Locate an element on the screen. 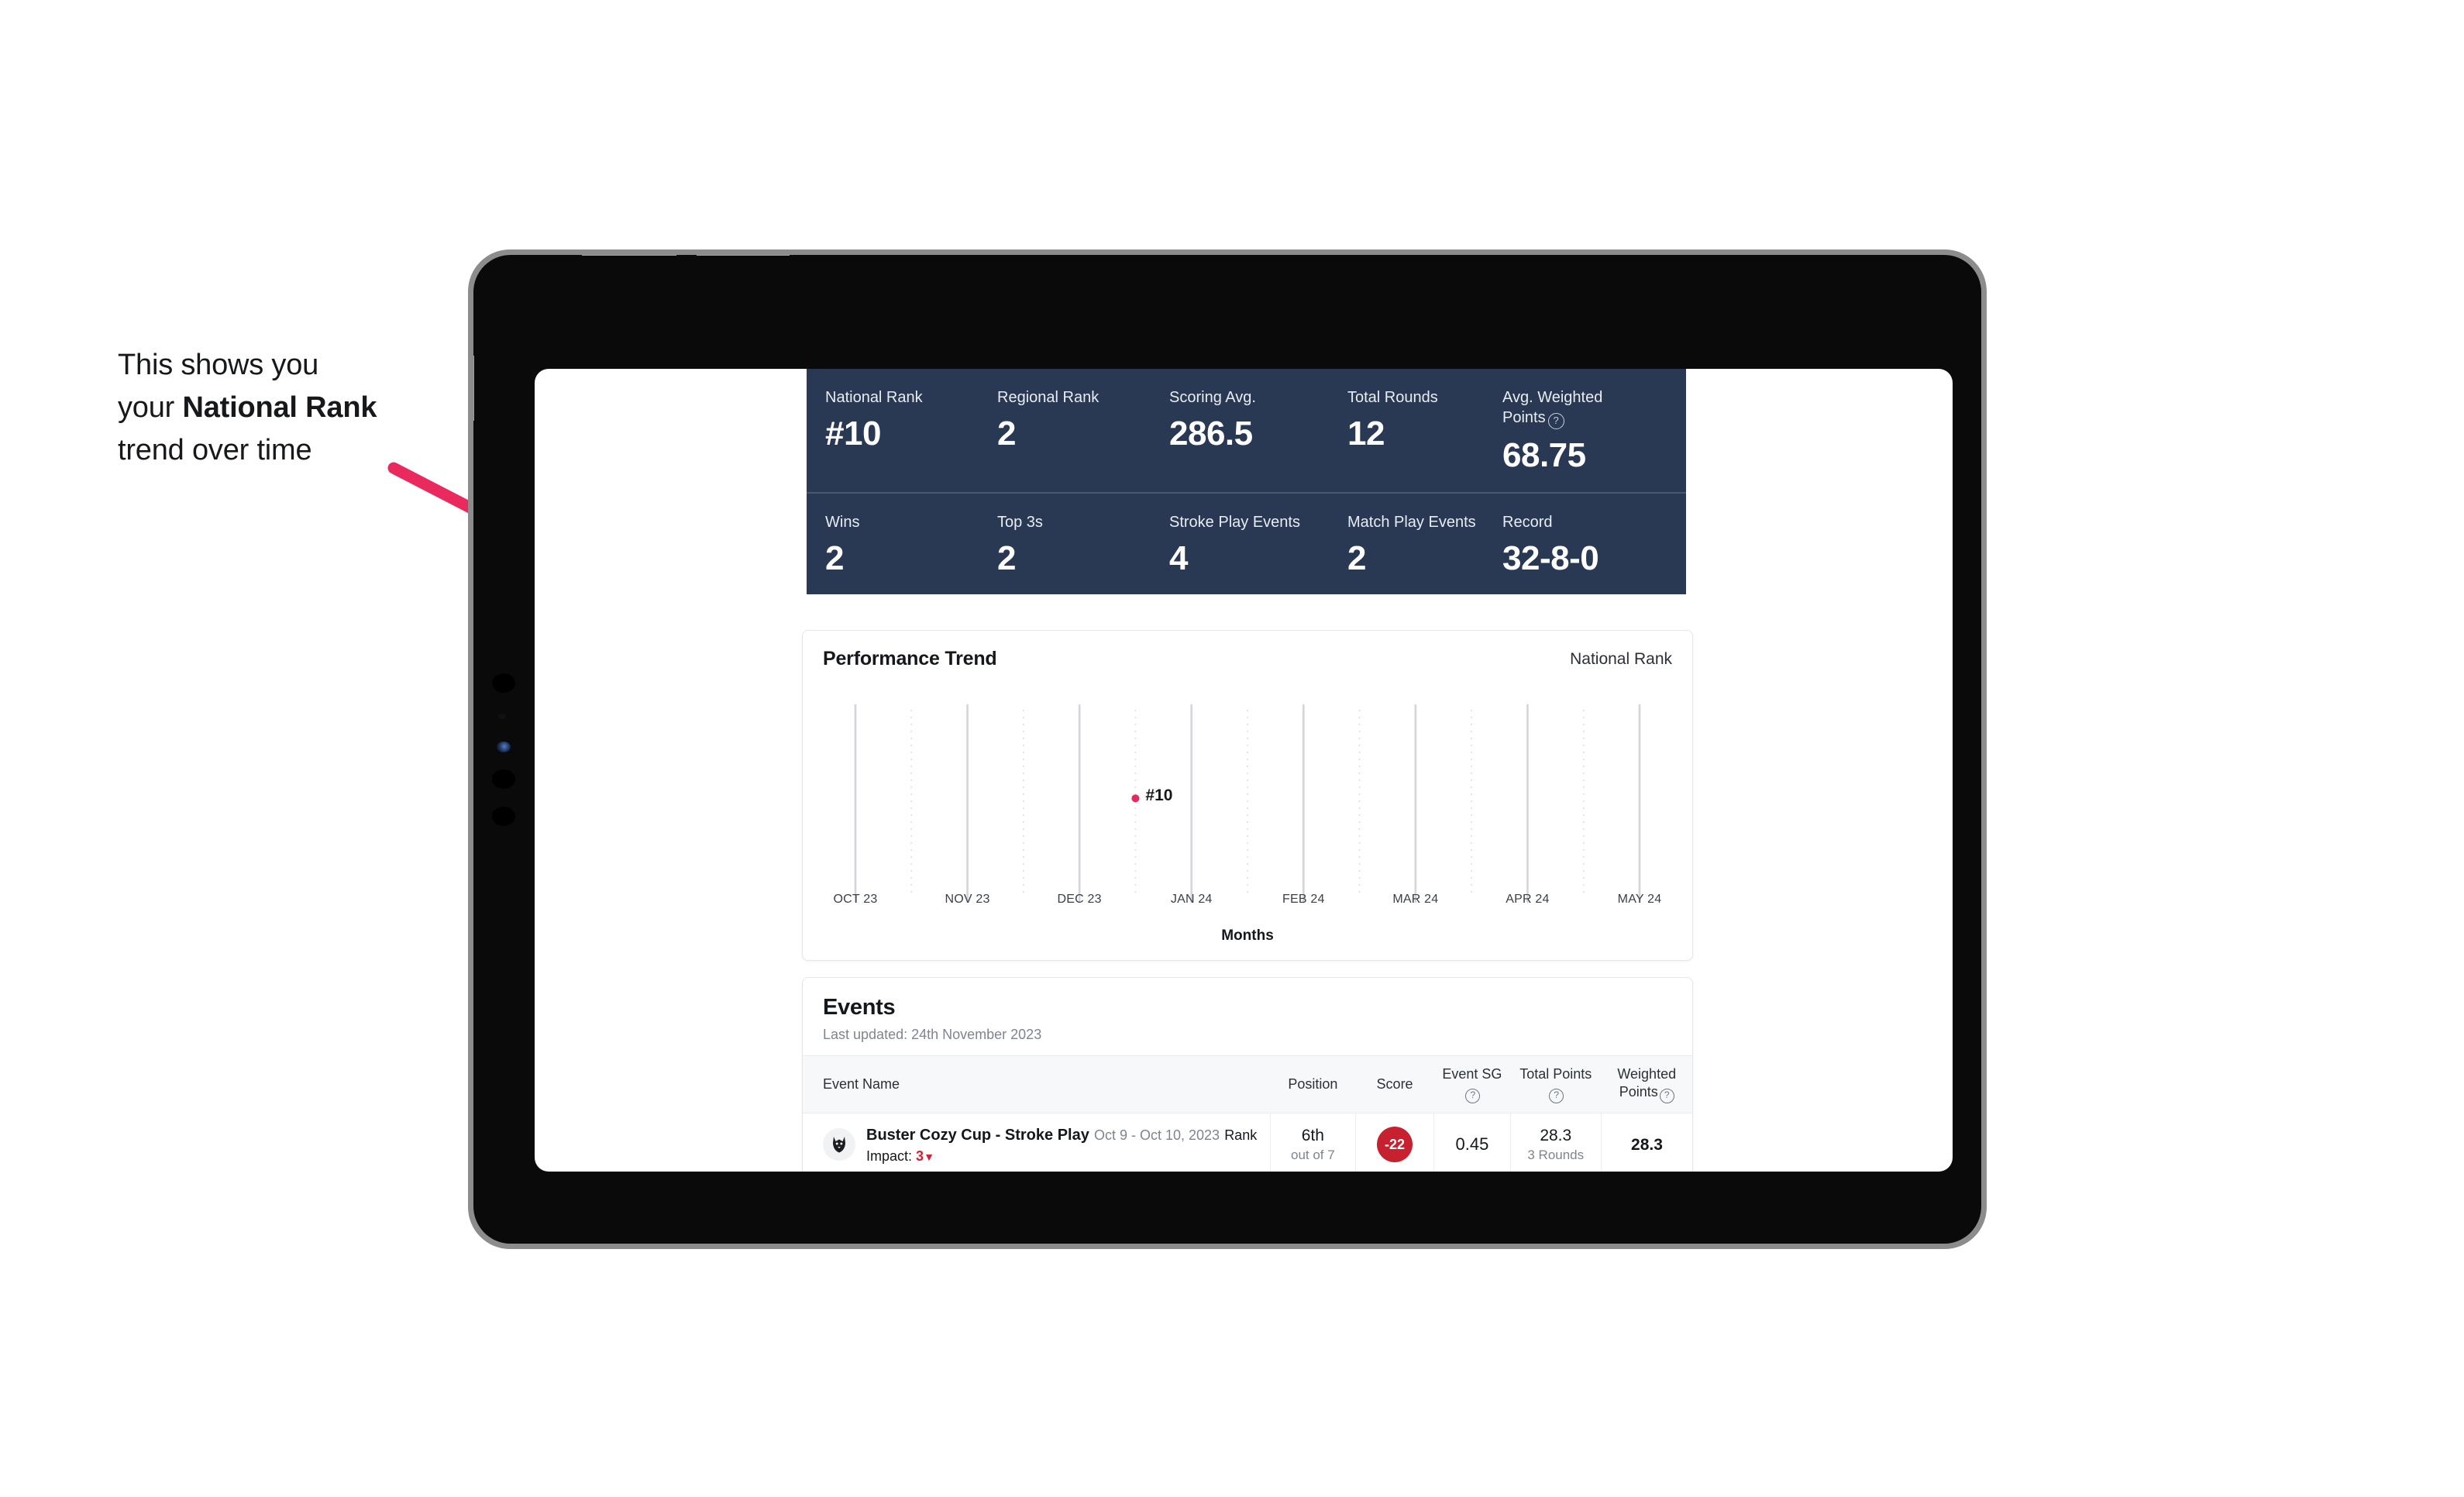 This screenshot has width=2464, height=1497. chart-x-tick-label: OCT 23 is located at coordinates (856, 900).